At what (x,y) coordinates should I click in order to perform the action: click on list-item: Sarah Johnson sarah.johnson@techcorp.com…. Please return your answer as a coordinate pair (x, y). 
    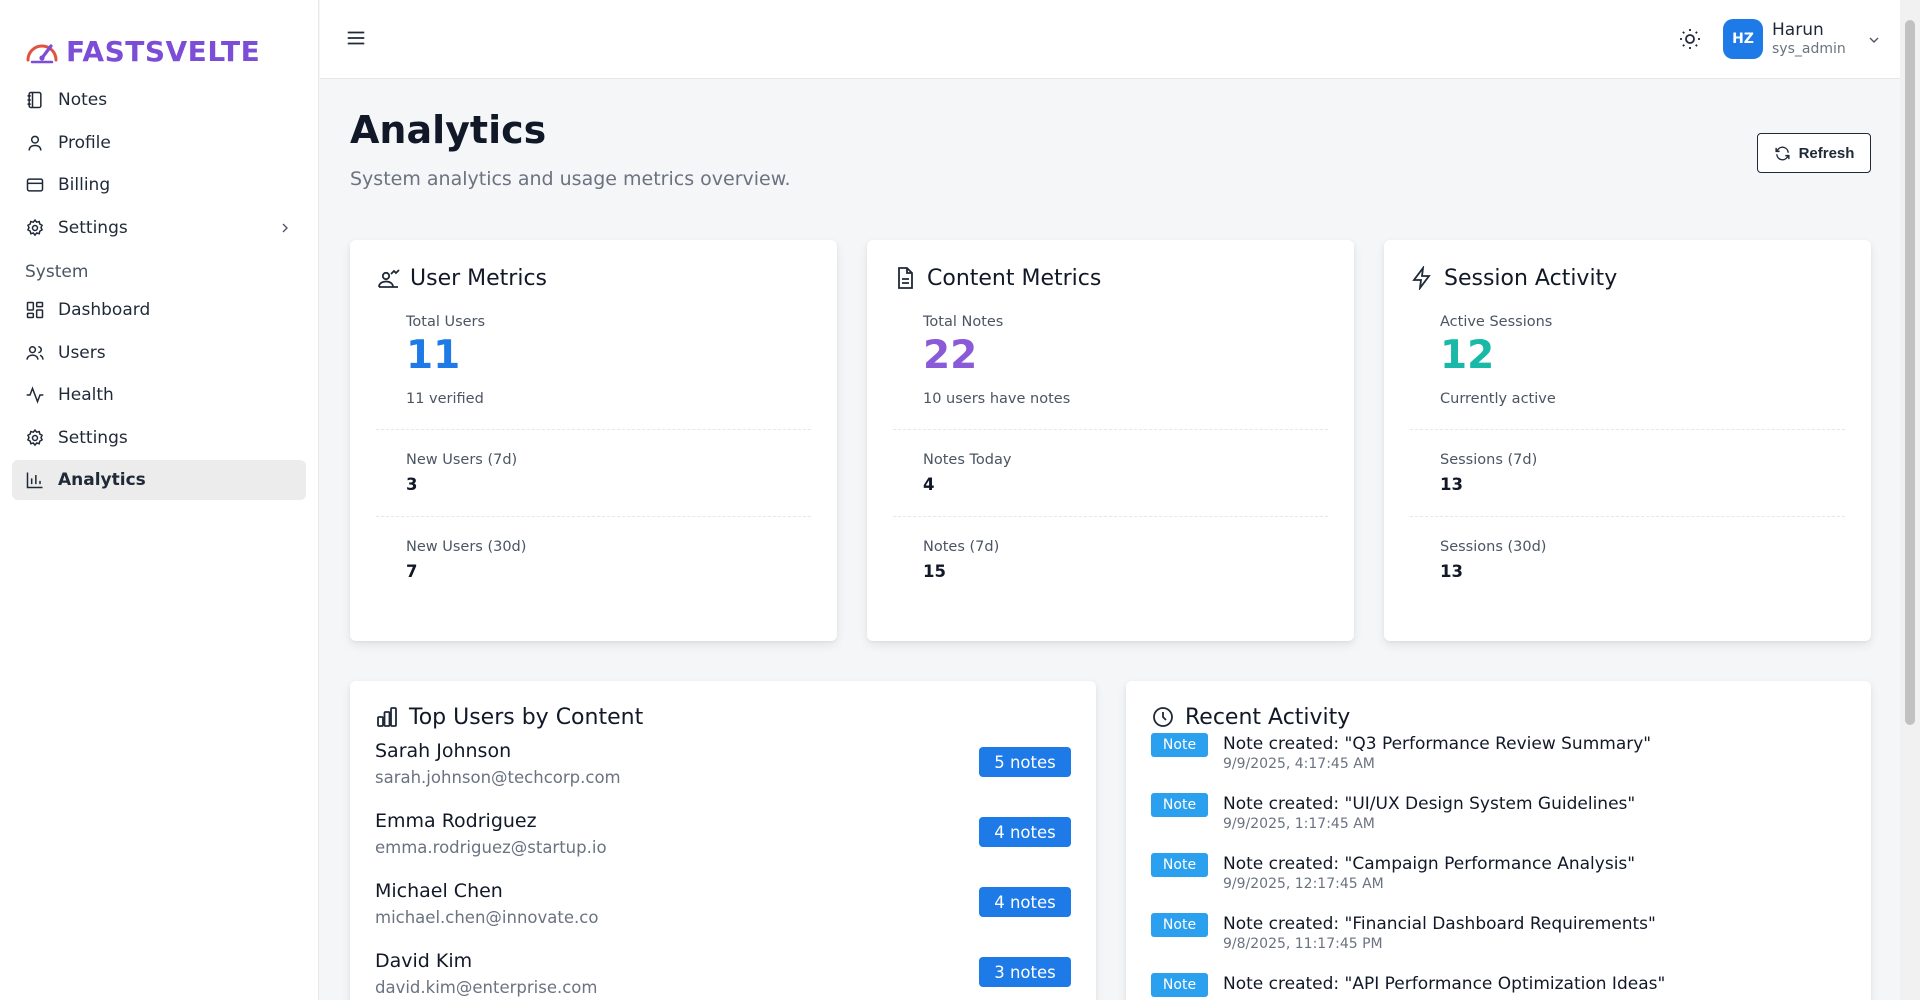
    Looking at the image, I should click on (723, 772).